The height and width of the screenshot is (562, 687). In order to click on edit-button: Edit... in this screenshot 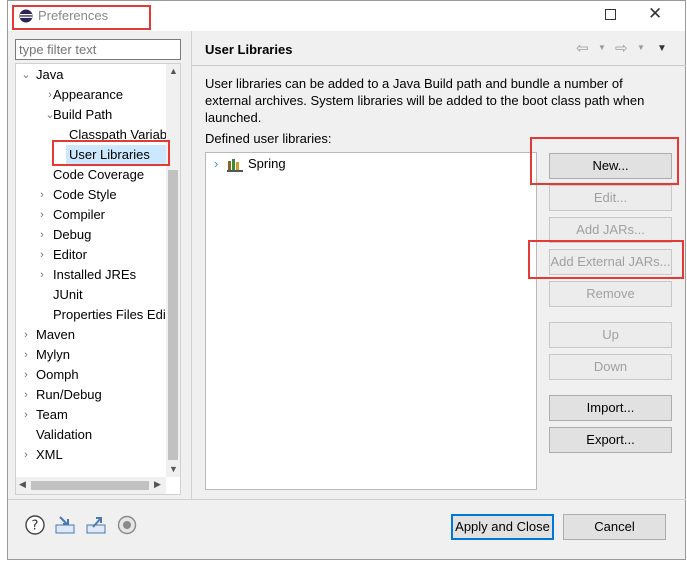, I will do `click(610, 198)`.